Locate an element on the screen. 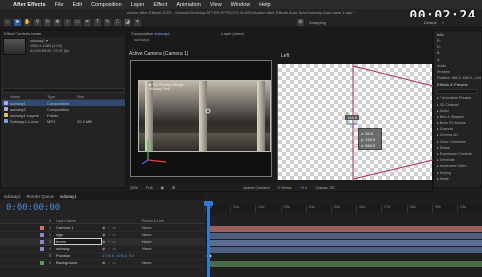 This screenshot has height=277, width=482. col-layer-name: Layer Name is located at coordinates (98, 221).